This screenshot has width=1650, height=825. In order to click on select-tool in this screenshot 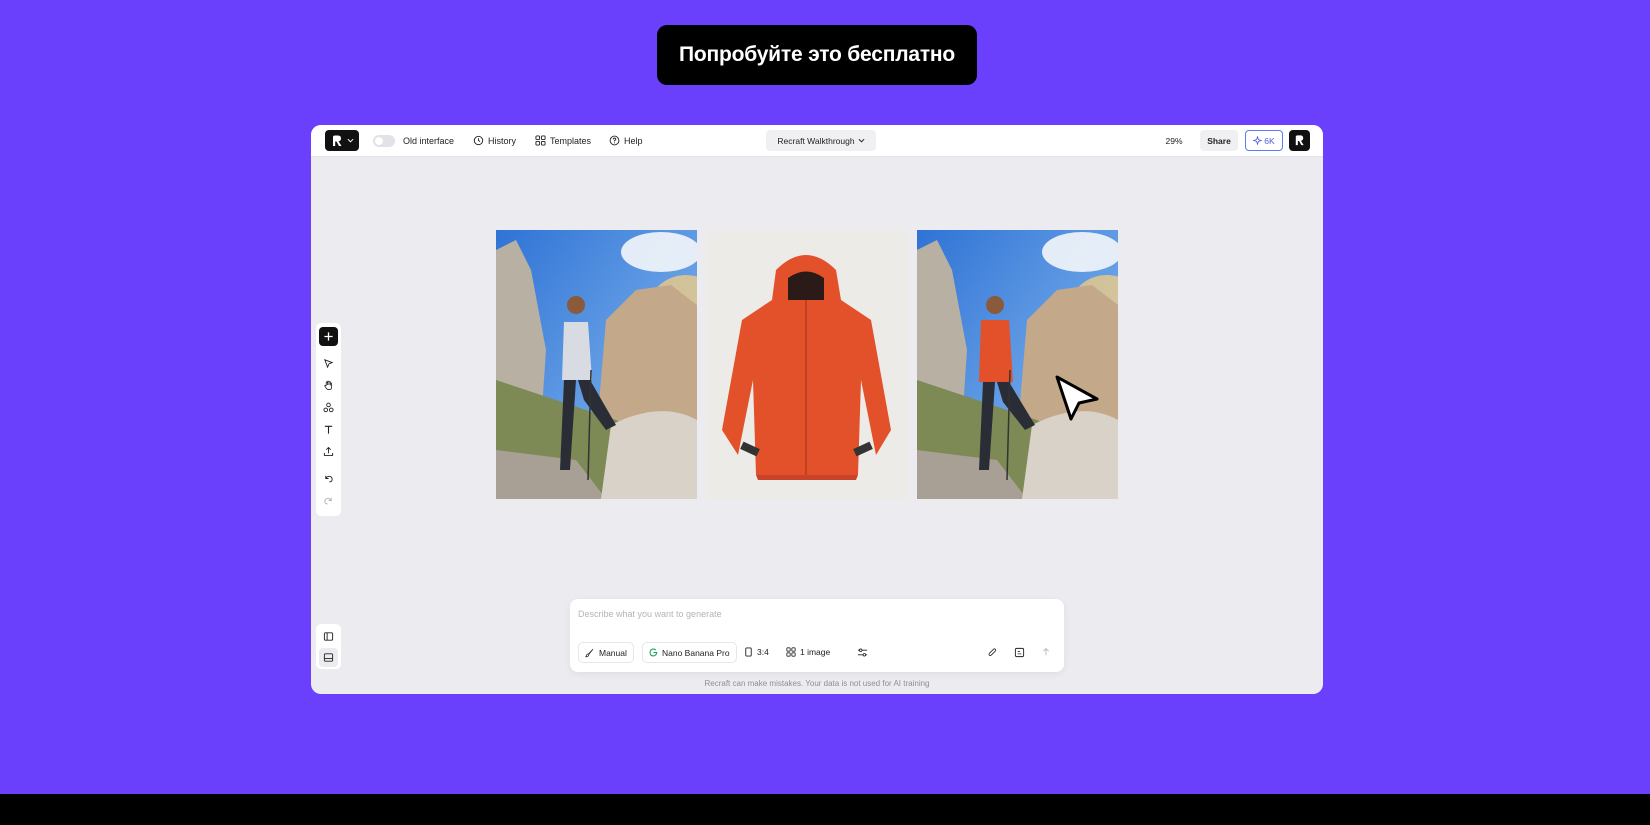, I will do `click(328, 363)`.